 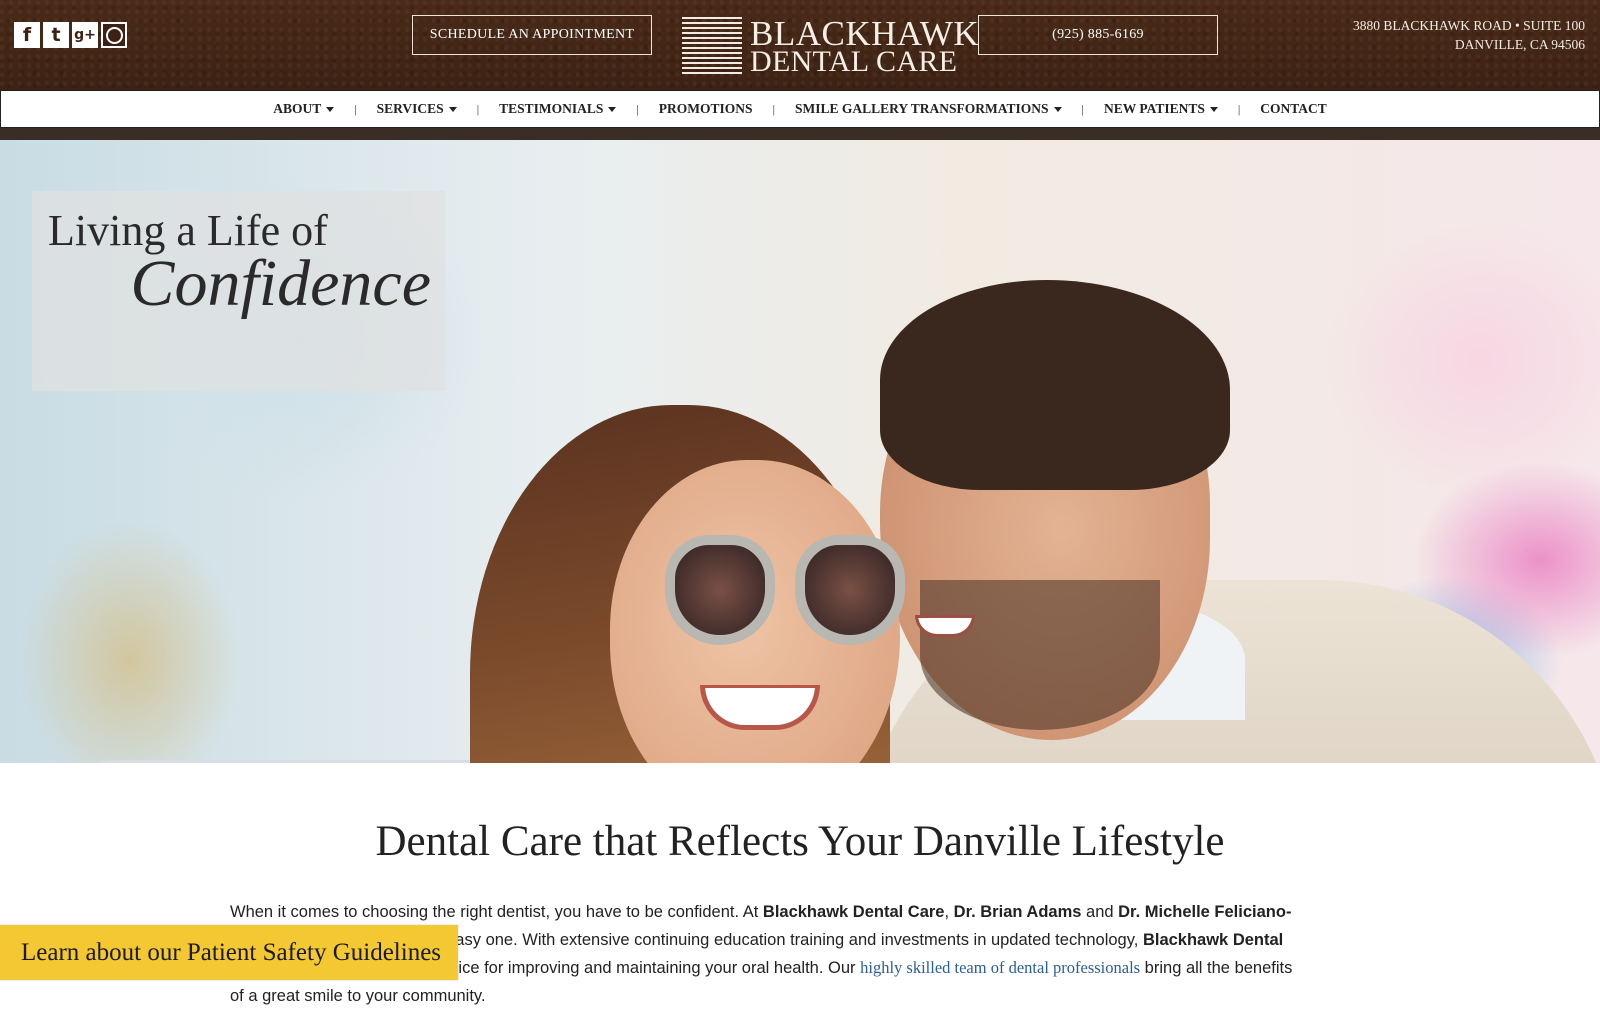 I want to click on nav-item-smile-gallery: Smile Gallery Transformations, so click(x=928, y=109).